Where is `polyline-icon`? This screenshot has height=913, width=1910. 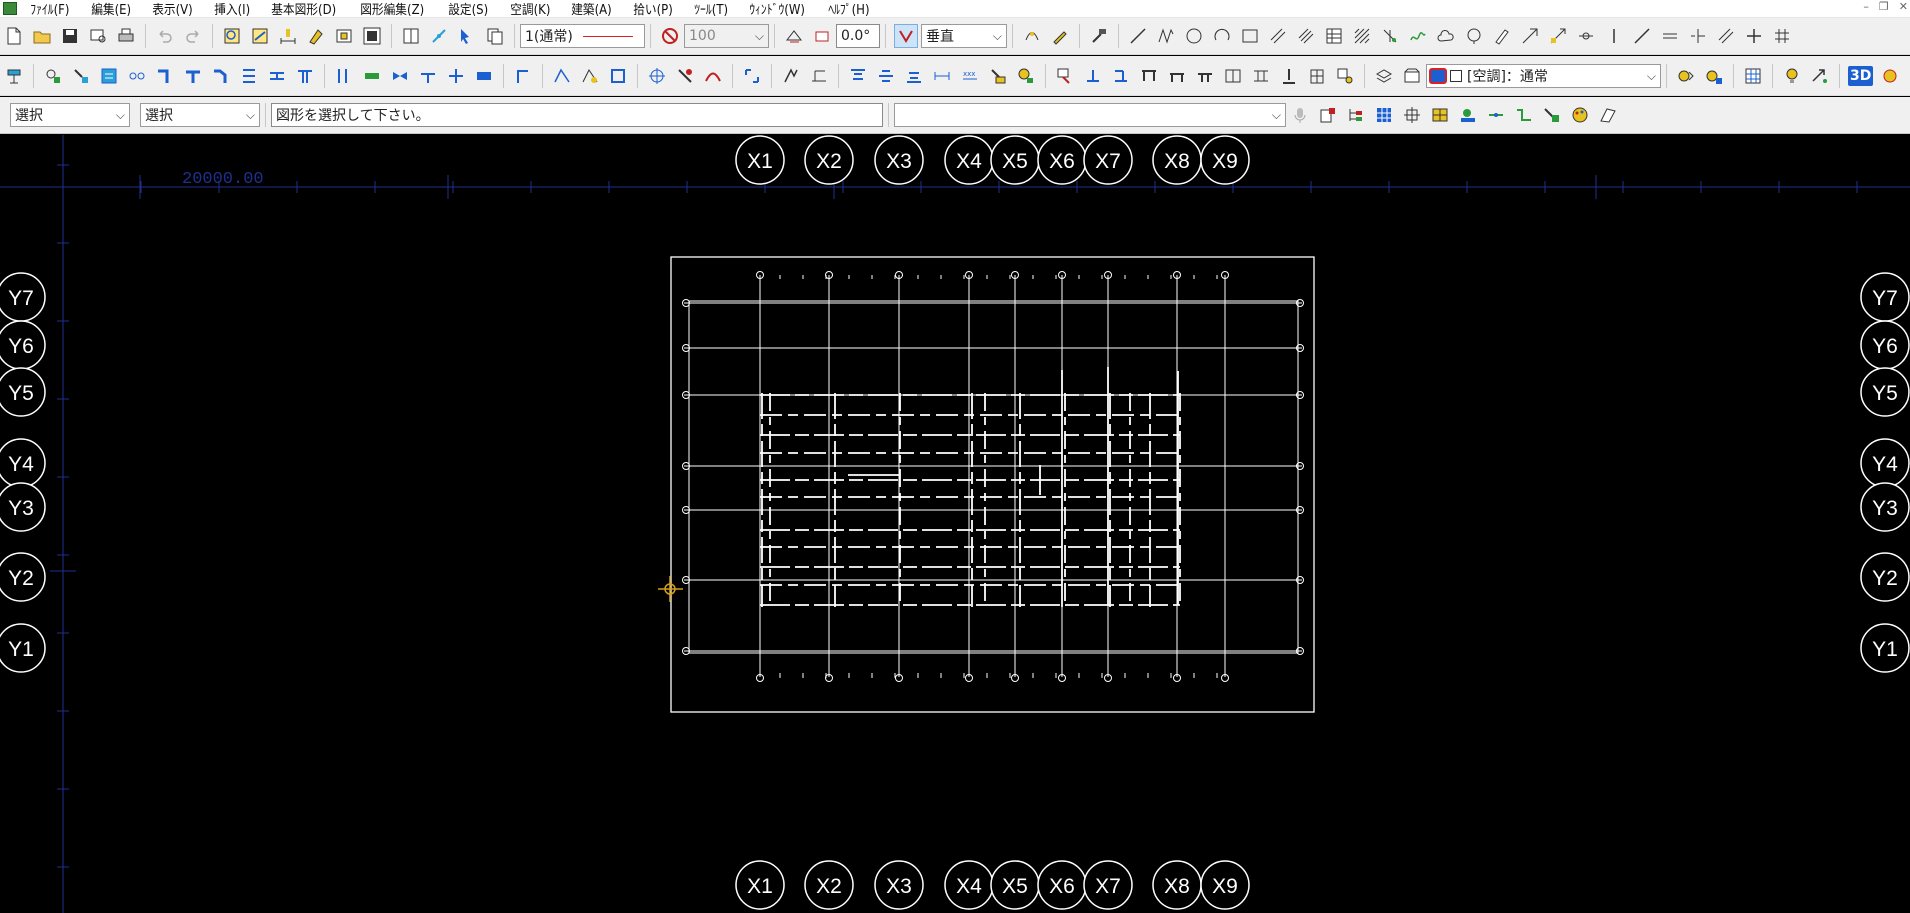 polyline-icon is located at coordinates (1166, 36).